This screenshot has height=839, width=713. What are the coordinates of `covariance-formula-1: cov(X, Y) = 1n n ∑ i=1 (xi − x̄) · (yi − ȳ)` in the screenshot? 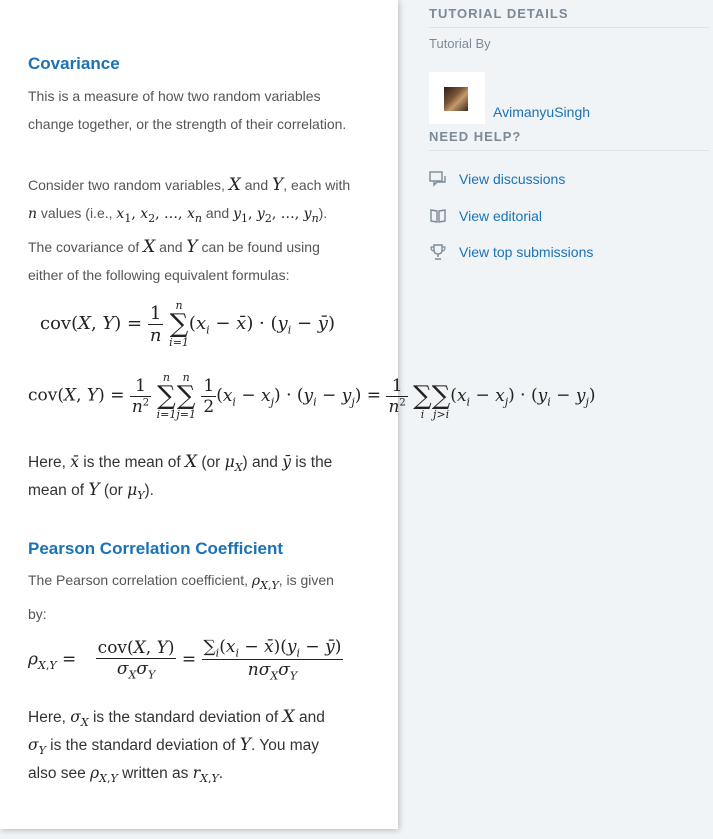 It's located at (187, 324).